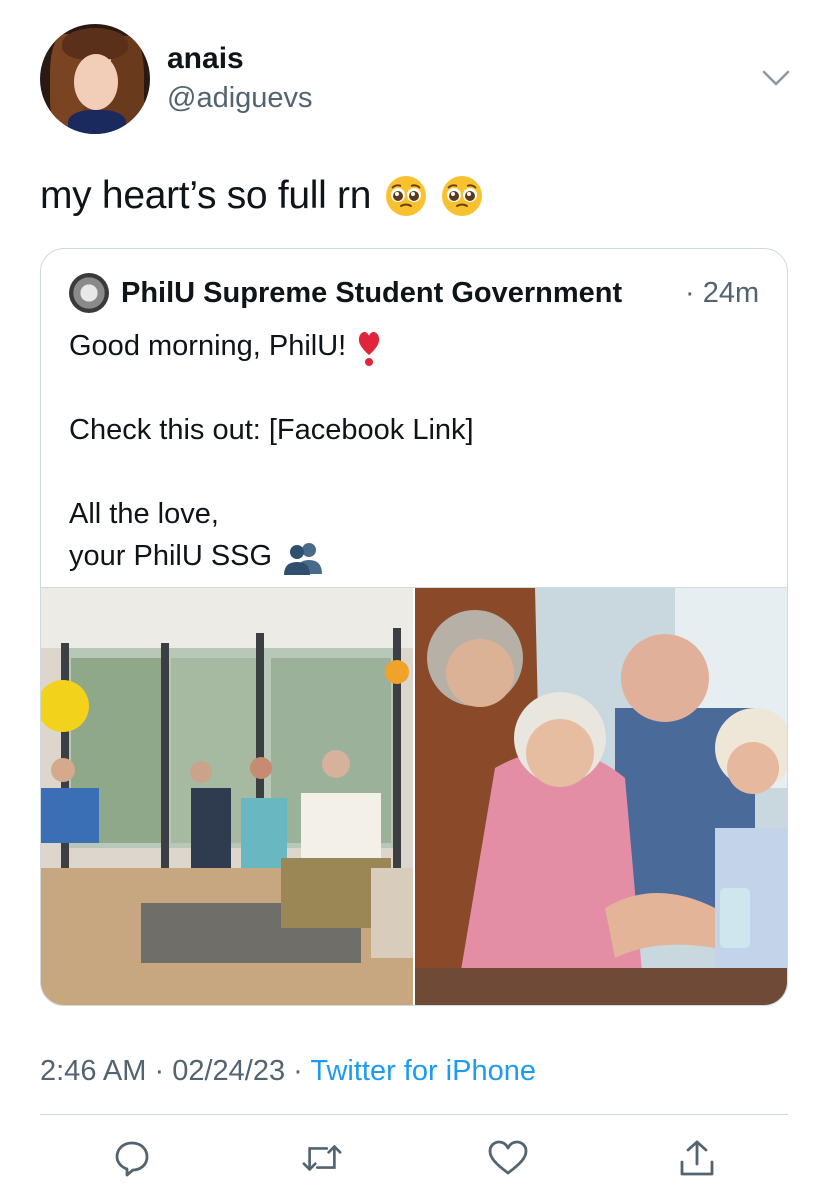 The image size is (828, 1203). Describe the element at coordinates (144, 514) in the screenshot. I see `quoted-line-signoff: All the love,` at that location.